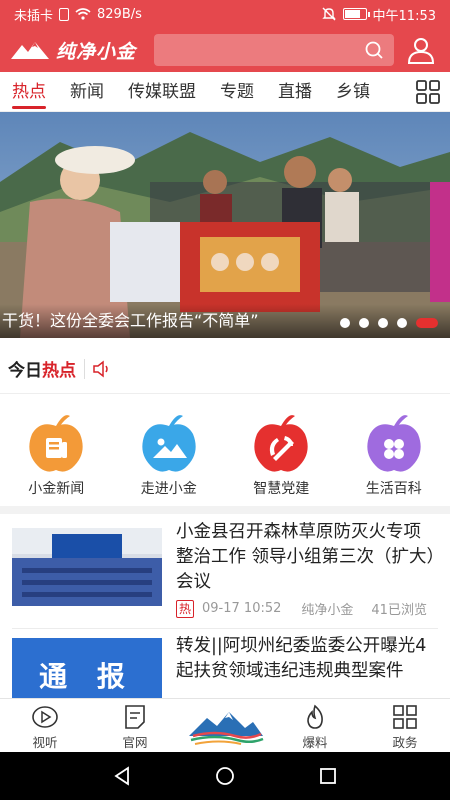  I want to click on nav-home-logo, so click(225, 725).